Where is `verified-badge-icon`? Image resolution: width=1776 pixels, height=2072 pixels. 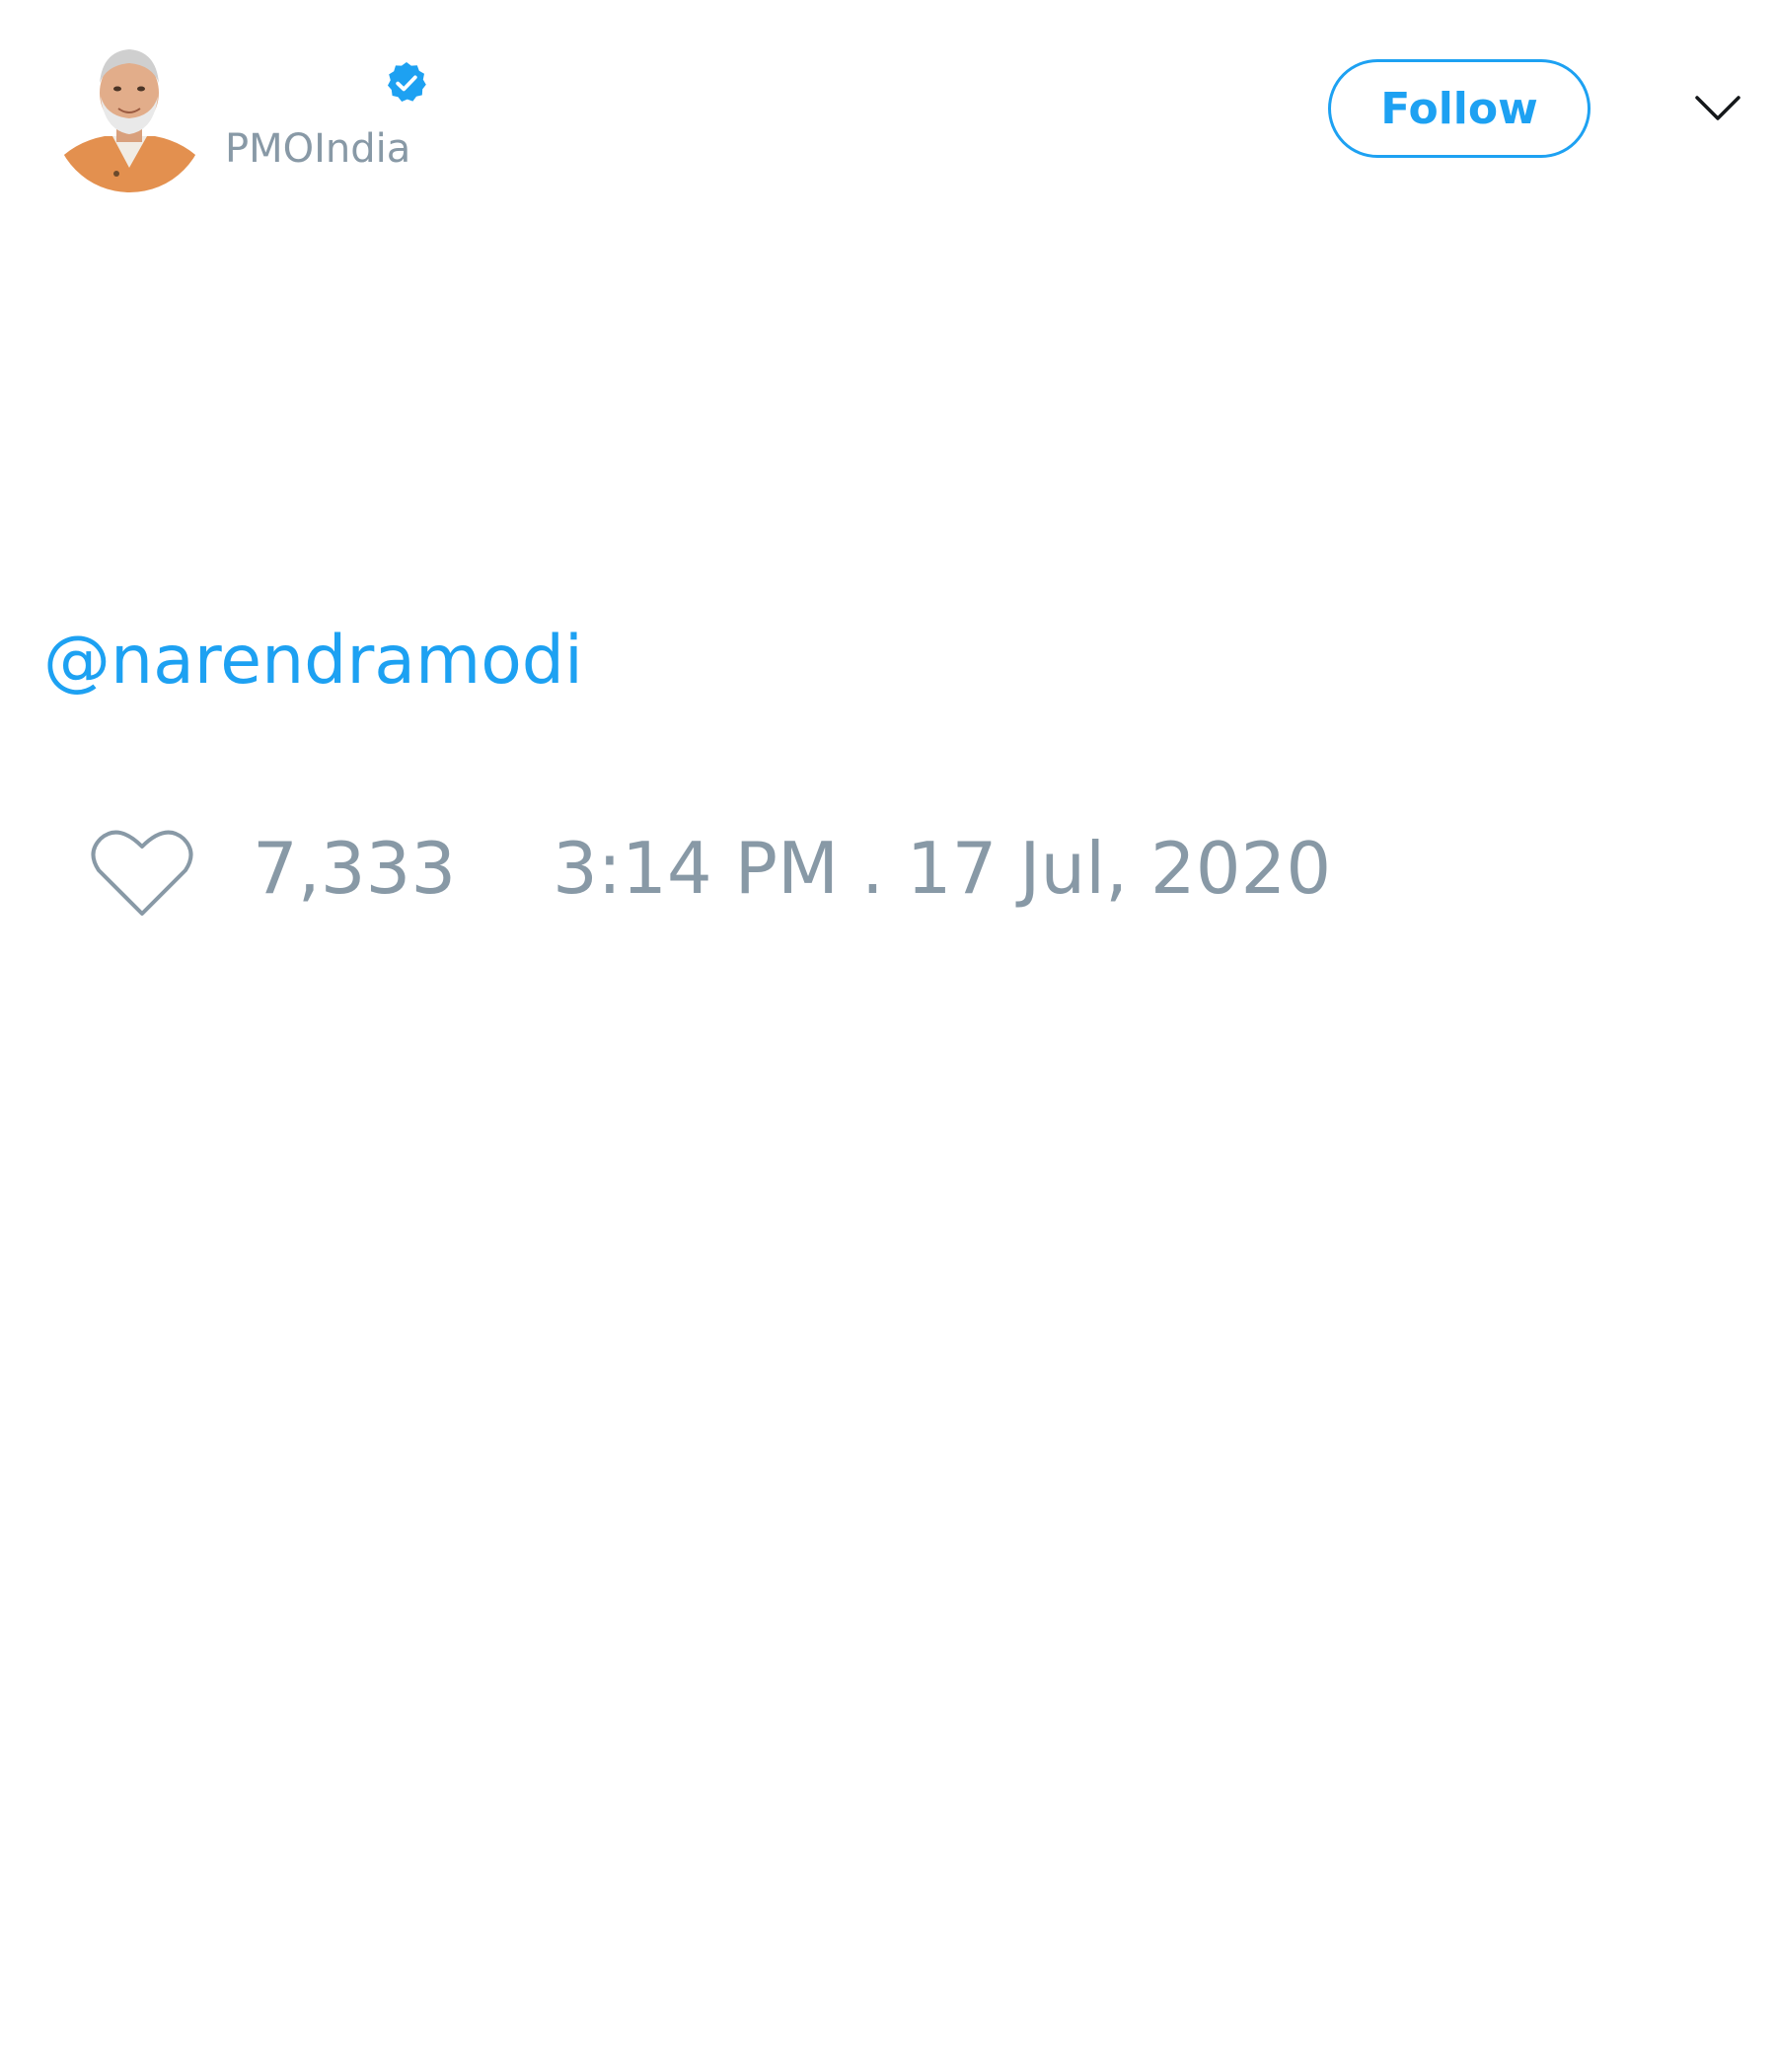 verified-badge-icon is located at coordinates (407, 82).